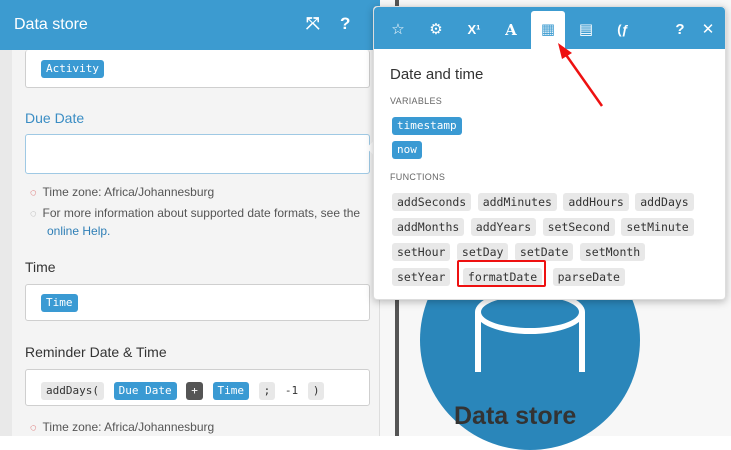 The image size is (731, 450). What do you see at coordinates (190, 25) in the screenshot?
I see `panel-header: Data store ⤧ ?` at bounding box center [190, 25].